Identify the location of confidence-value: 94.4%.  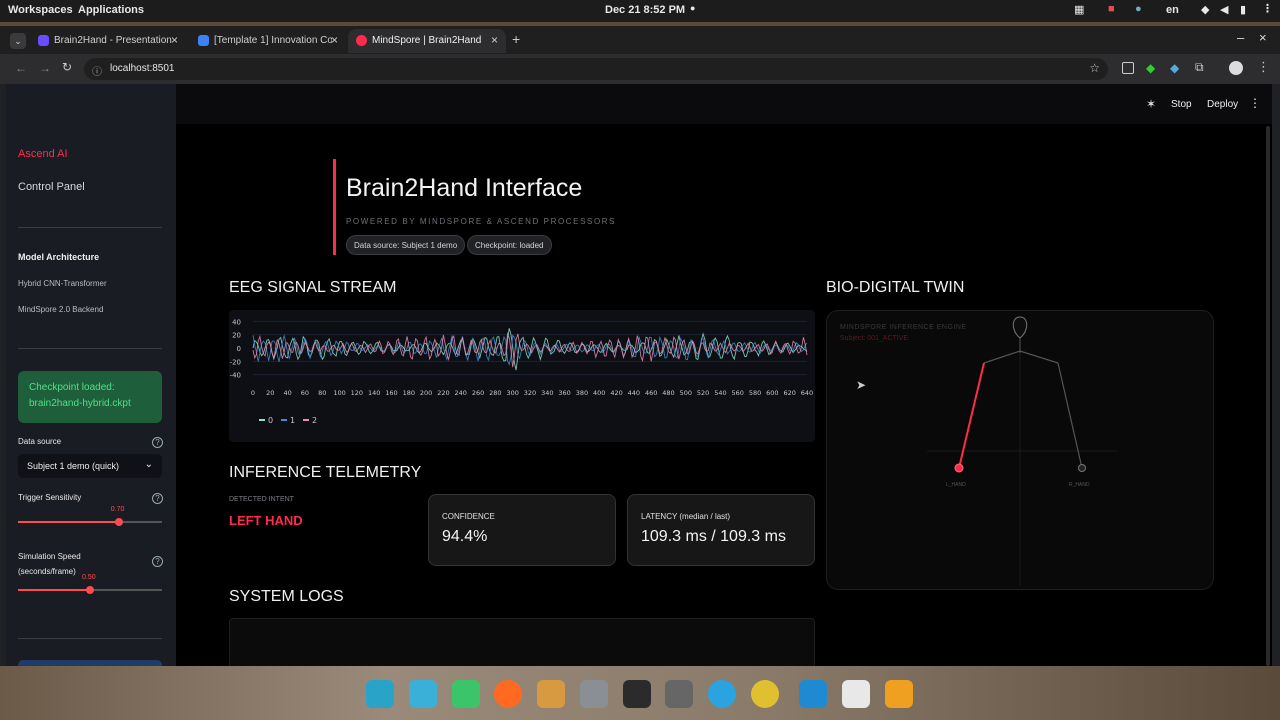
(465, 536).